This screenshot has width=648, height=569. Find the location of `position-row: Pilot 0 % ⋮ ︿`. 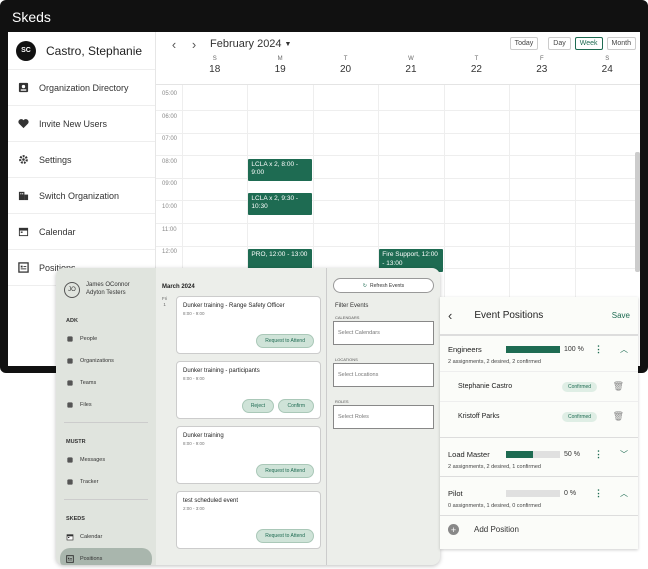

position-row: Pilot 0 % ⋮ ︿ is located at coordinates (539, 493).